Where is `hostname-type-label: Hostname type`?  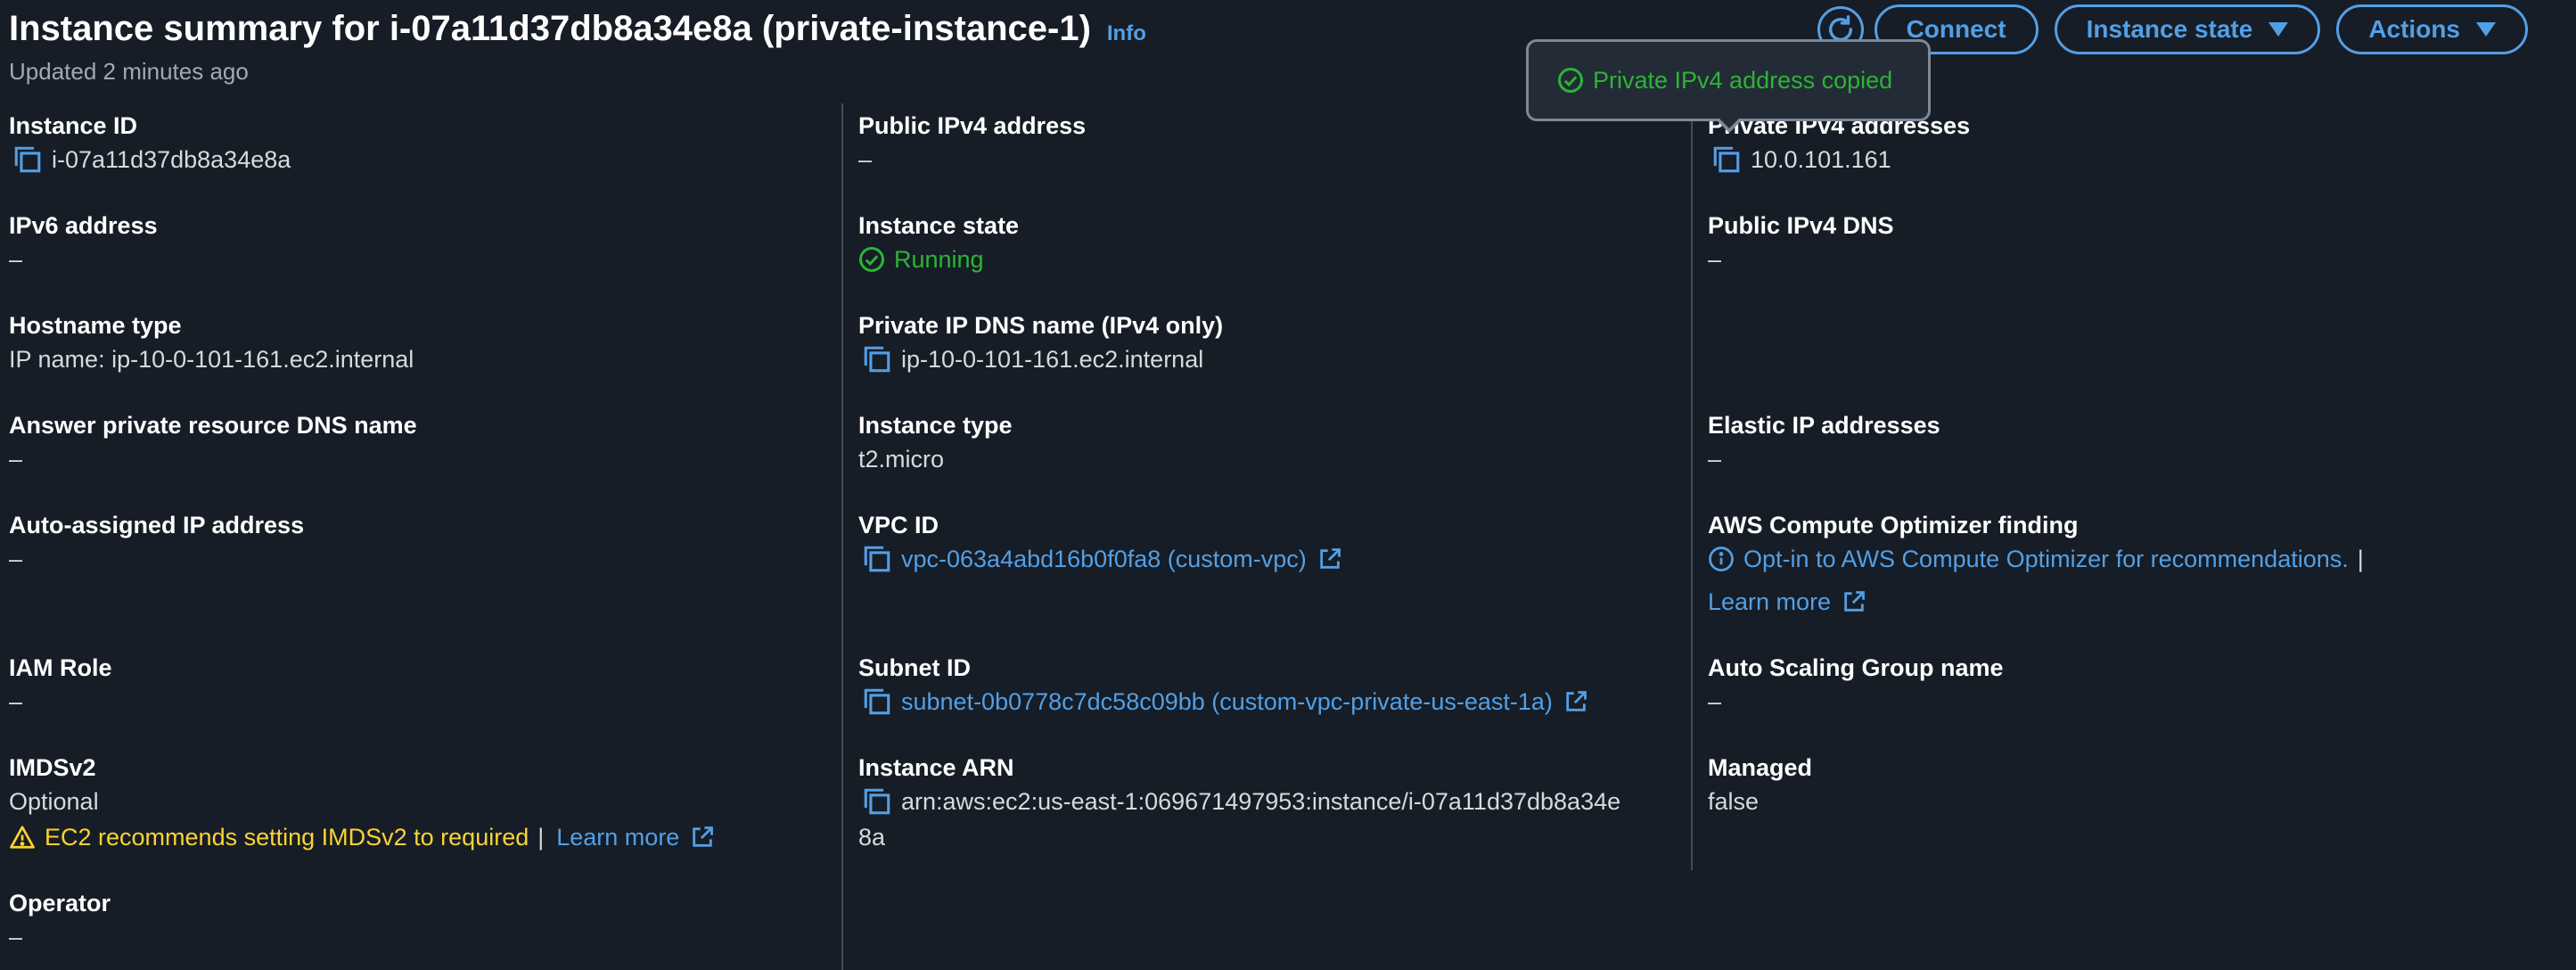
hostname-type-label: Hostname type is located at coordinates (96, 325).